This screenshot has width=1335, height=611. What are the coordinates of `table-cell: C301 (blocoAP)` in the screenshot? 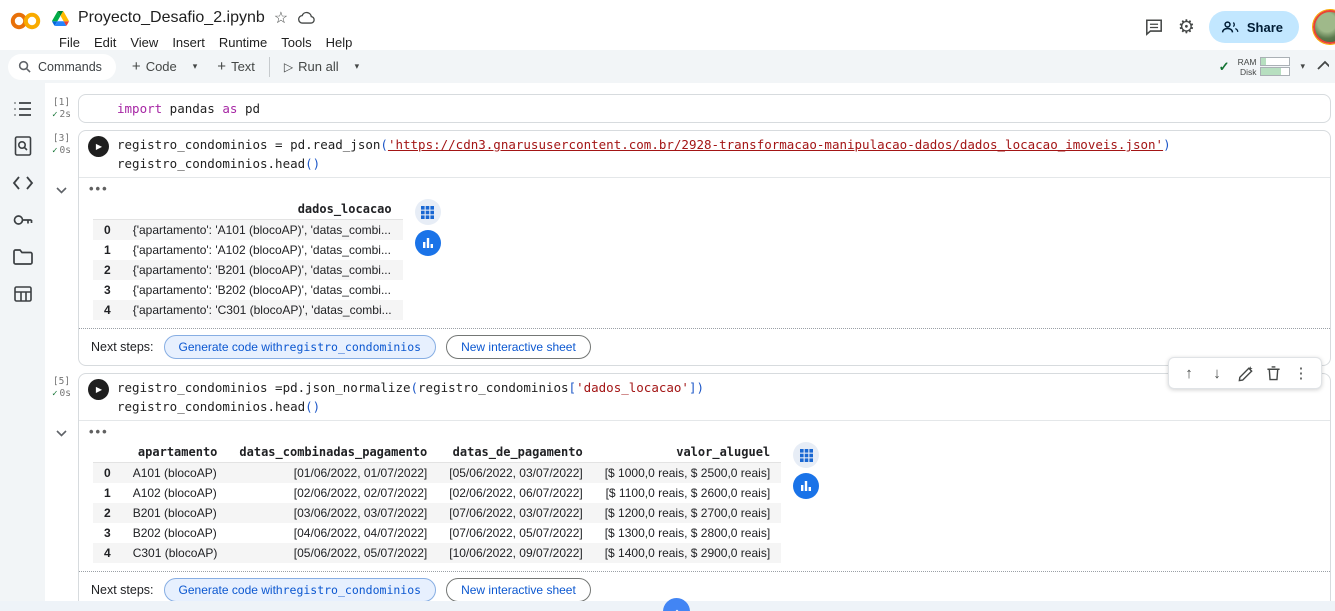 It's located at (175, 553).